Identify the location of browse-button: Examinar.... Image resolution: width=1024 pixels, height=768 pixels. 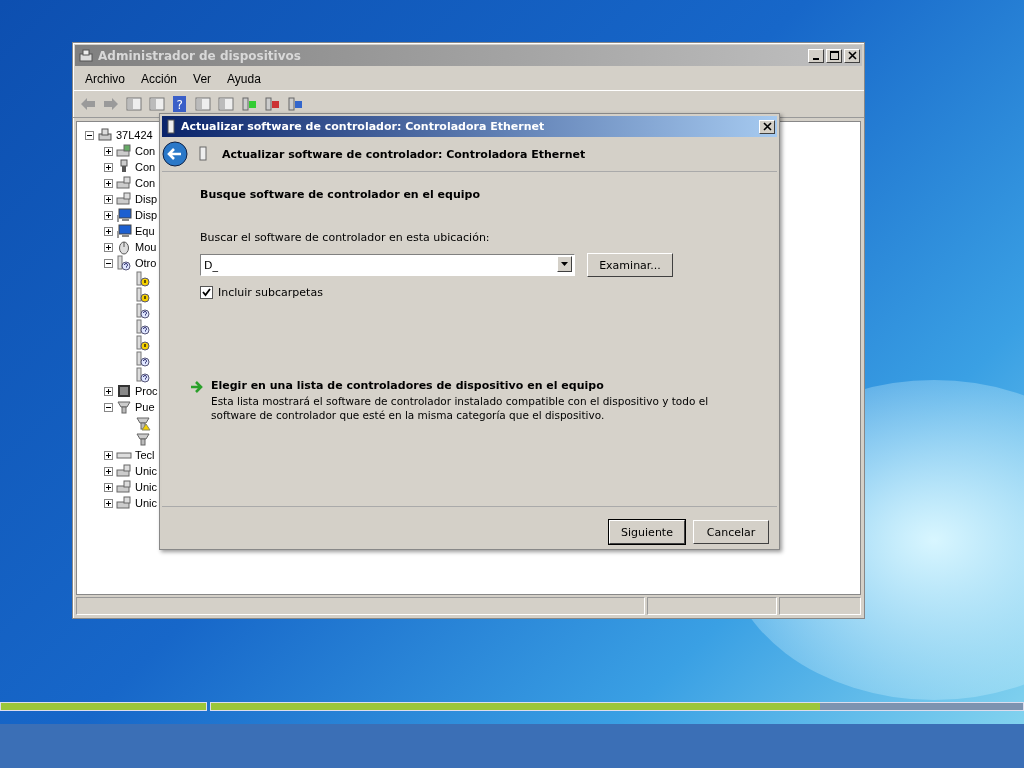
(630, 265).